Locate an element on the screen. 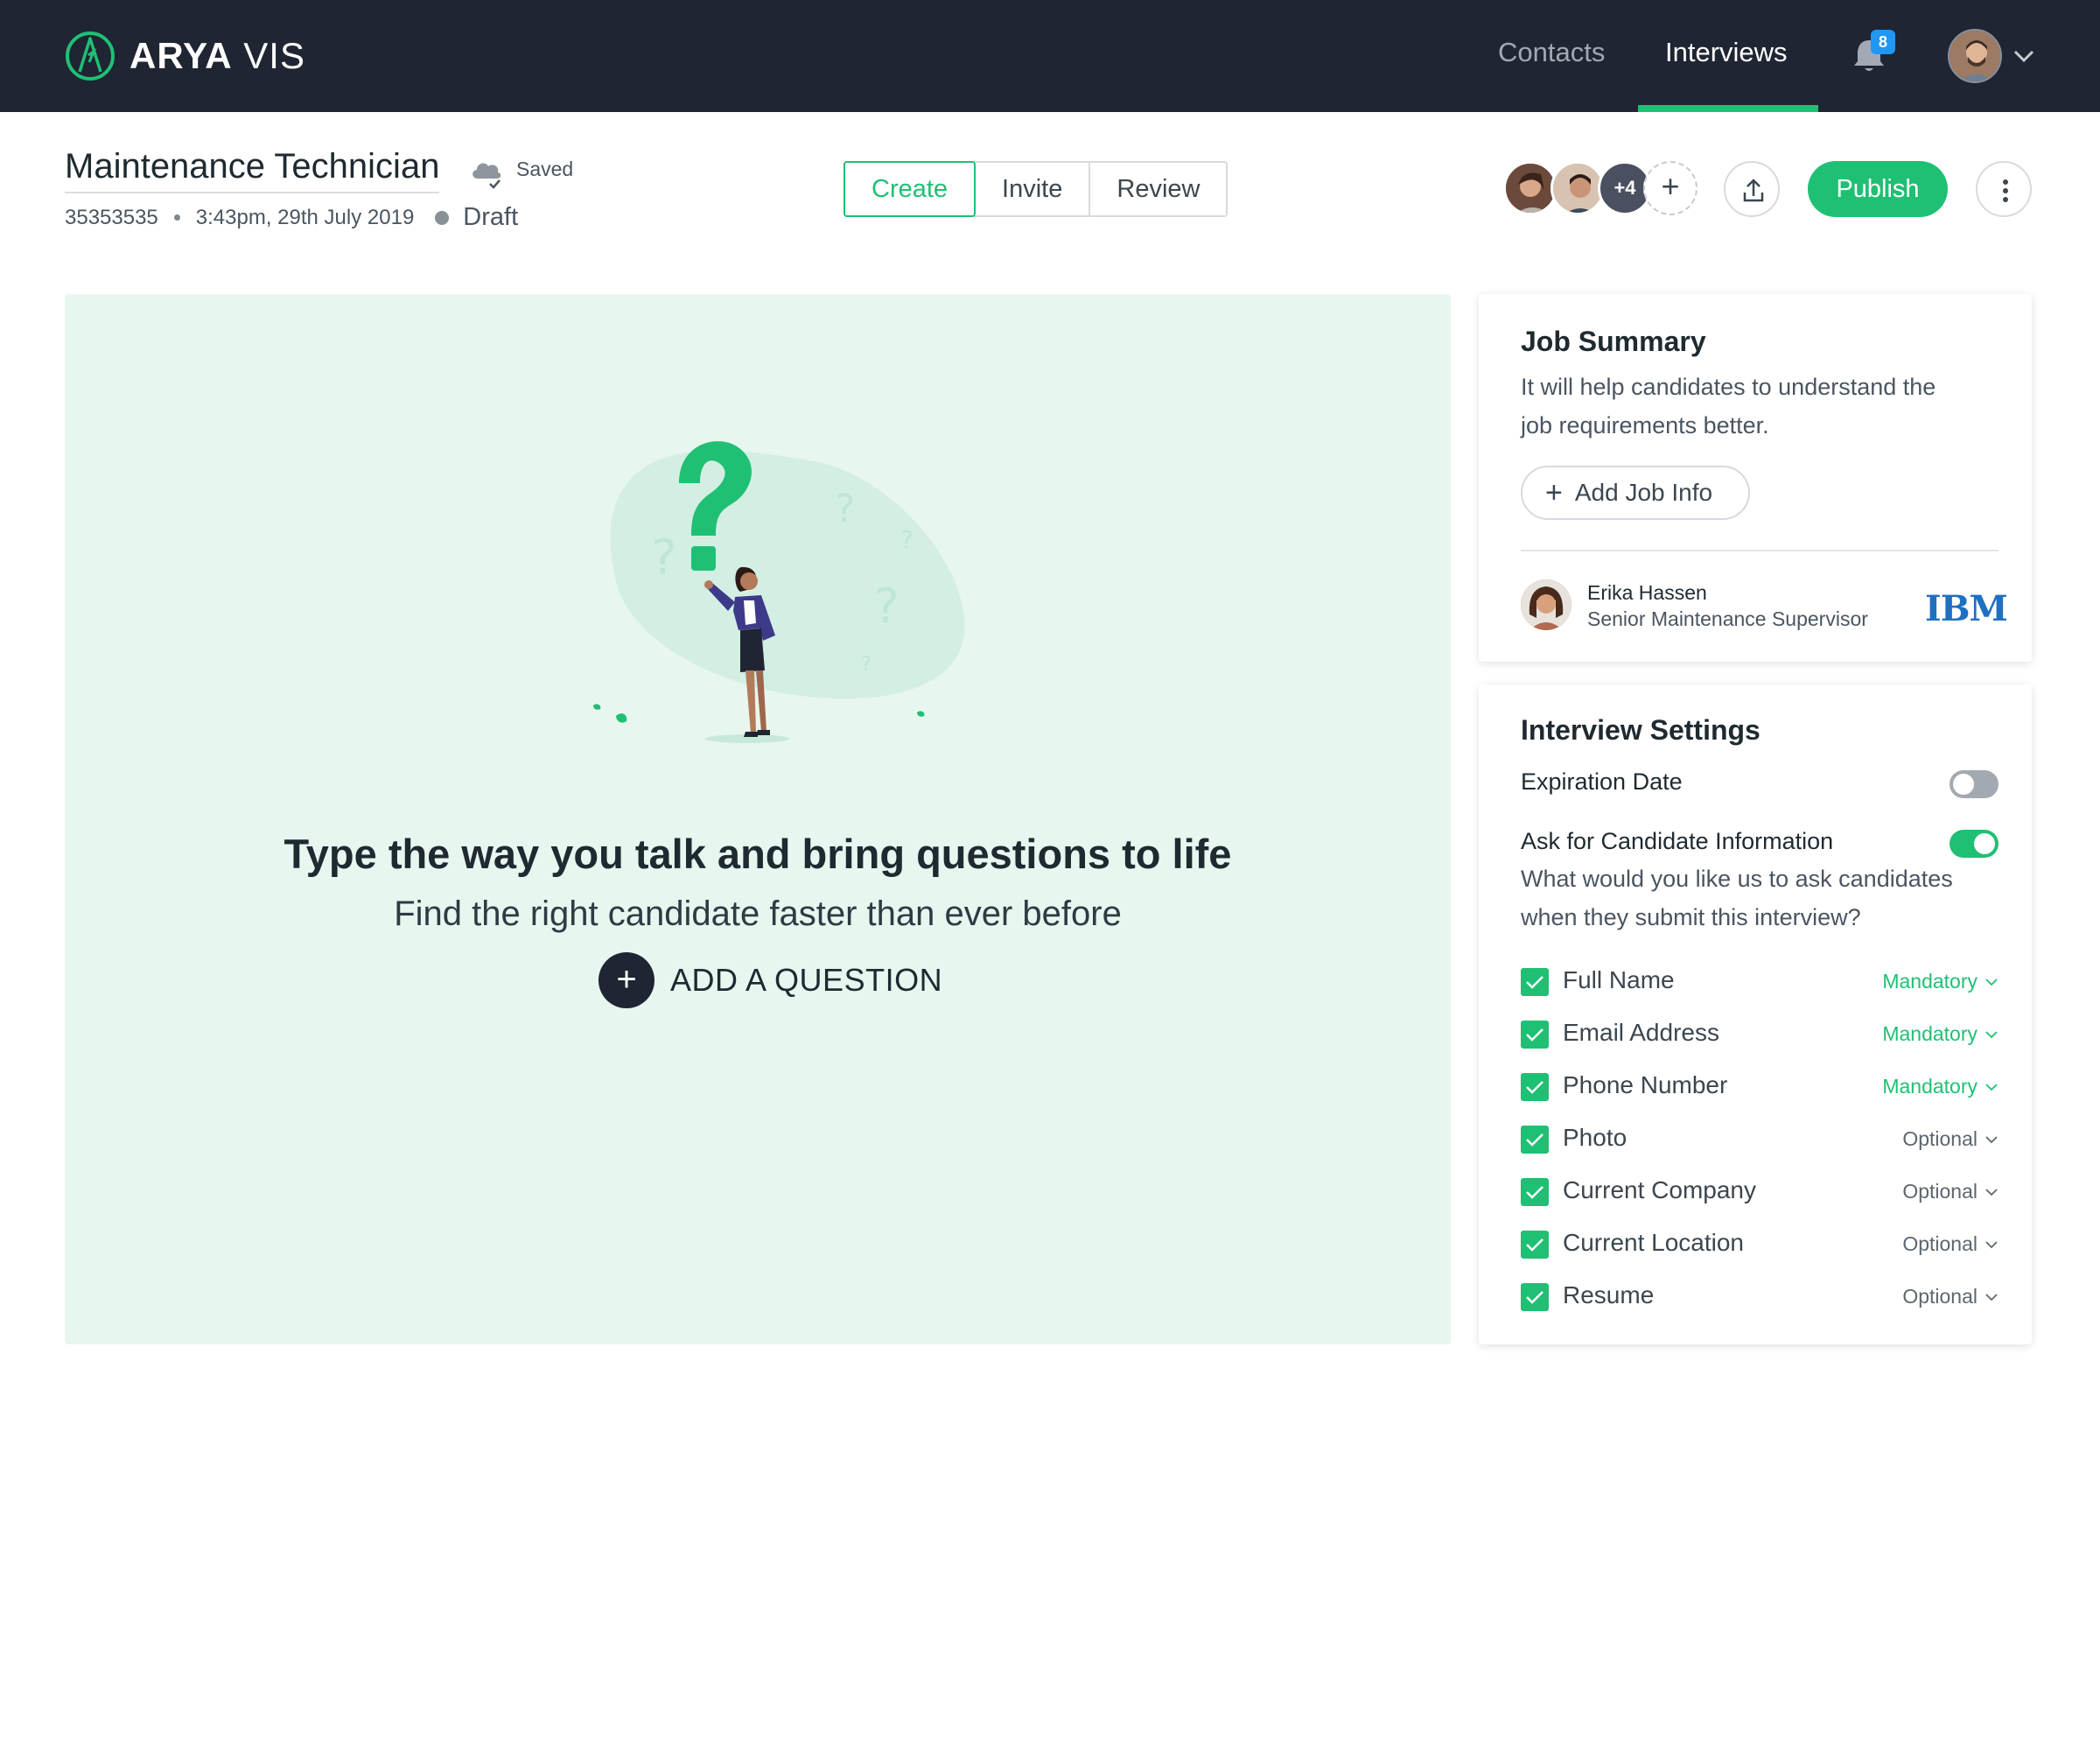 The image size is (2100, 1740). field-row-full-name: Full Name Mandatory is located at coordinates (1759, 982).